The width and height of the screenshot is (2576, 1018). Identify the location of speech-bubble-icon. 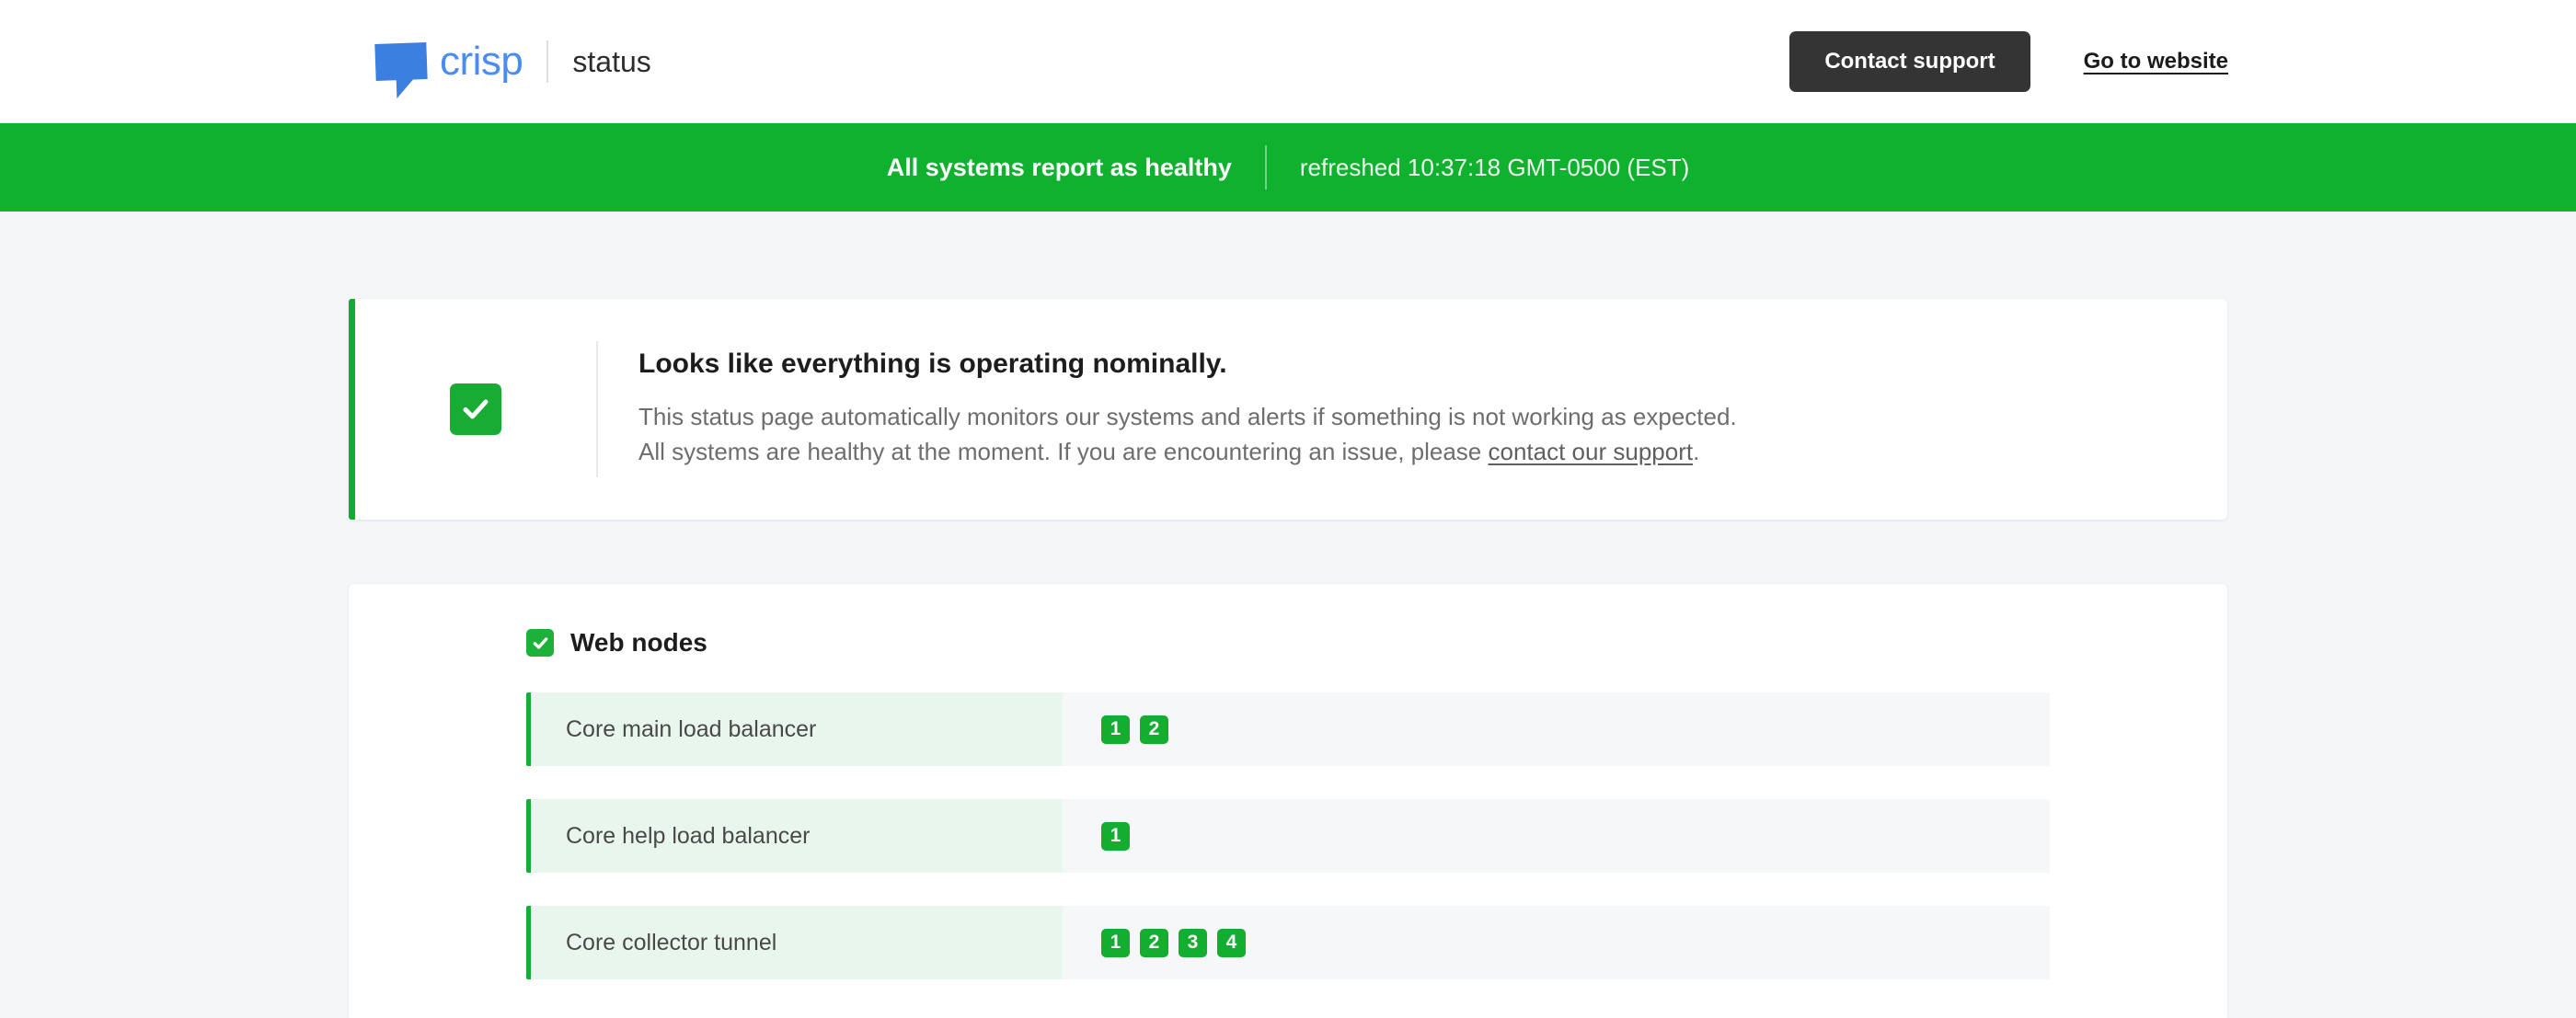
(401, 61).